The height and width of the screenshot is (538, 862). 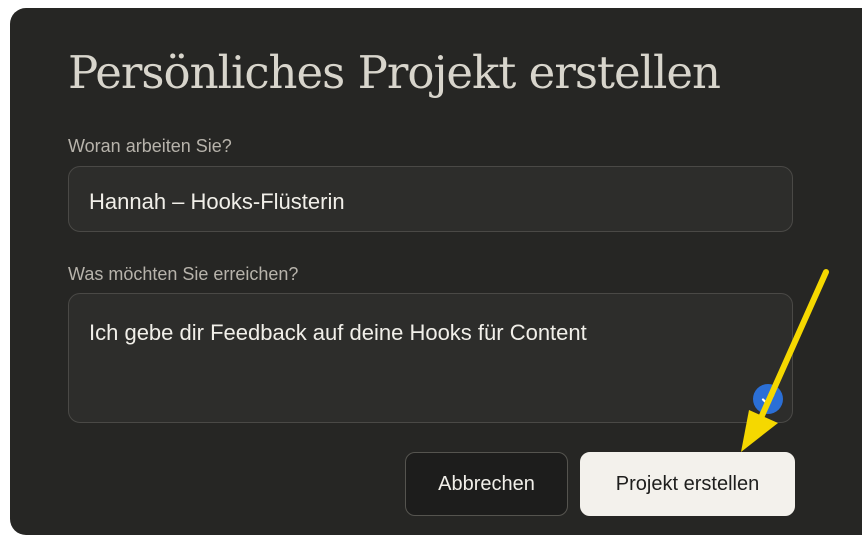 What do you see at coordinates (217, 201) in the screenshot?
I see `project-name-value: Hannah – Hooks-Flüsterin` at bounding box center [217, 201].